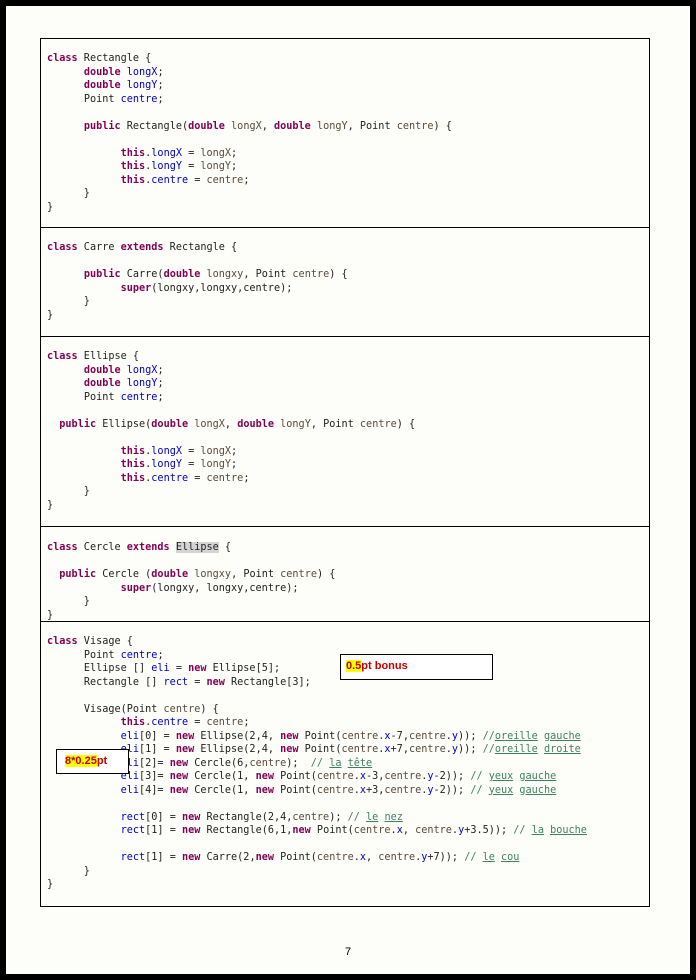 Image resolution: width=696 pixels, height=980 pixels. Describe the element at coordinates (225, 588) in the screenshot. I see `txt: (longxy, longxy,centre);` at that location.